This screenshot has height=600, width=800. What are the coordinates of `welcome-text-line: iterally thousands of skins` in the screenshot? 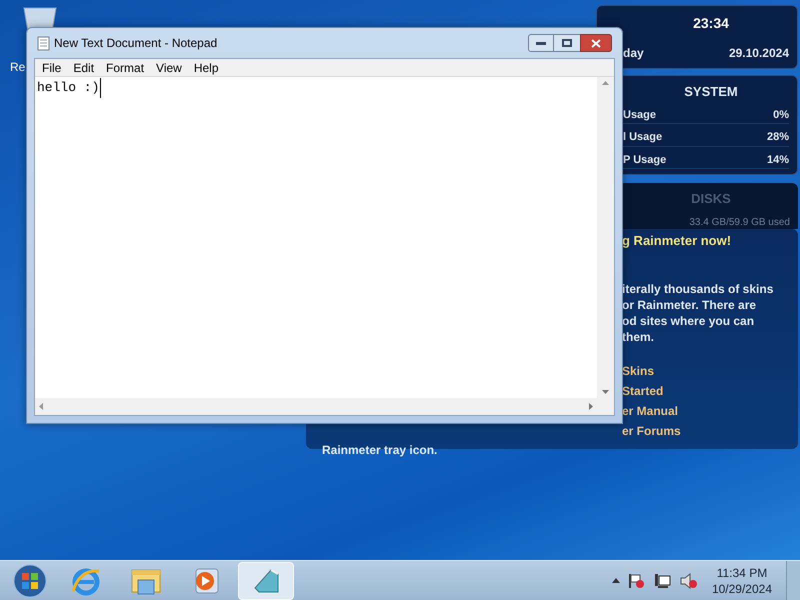 It's located at (698, 288).